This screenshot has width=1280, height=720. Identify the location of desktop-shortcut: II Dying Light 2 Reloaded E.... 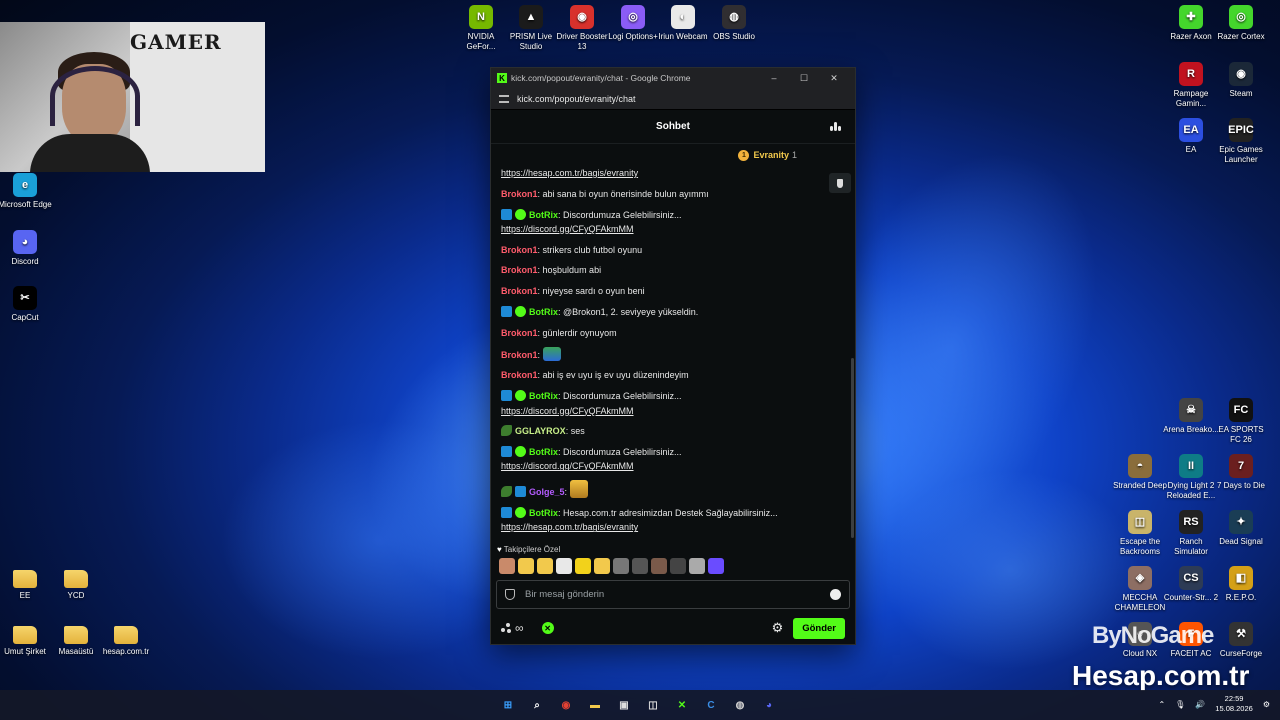
(1191, 477).